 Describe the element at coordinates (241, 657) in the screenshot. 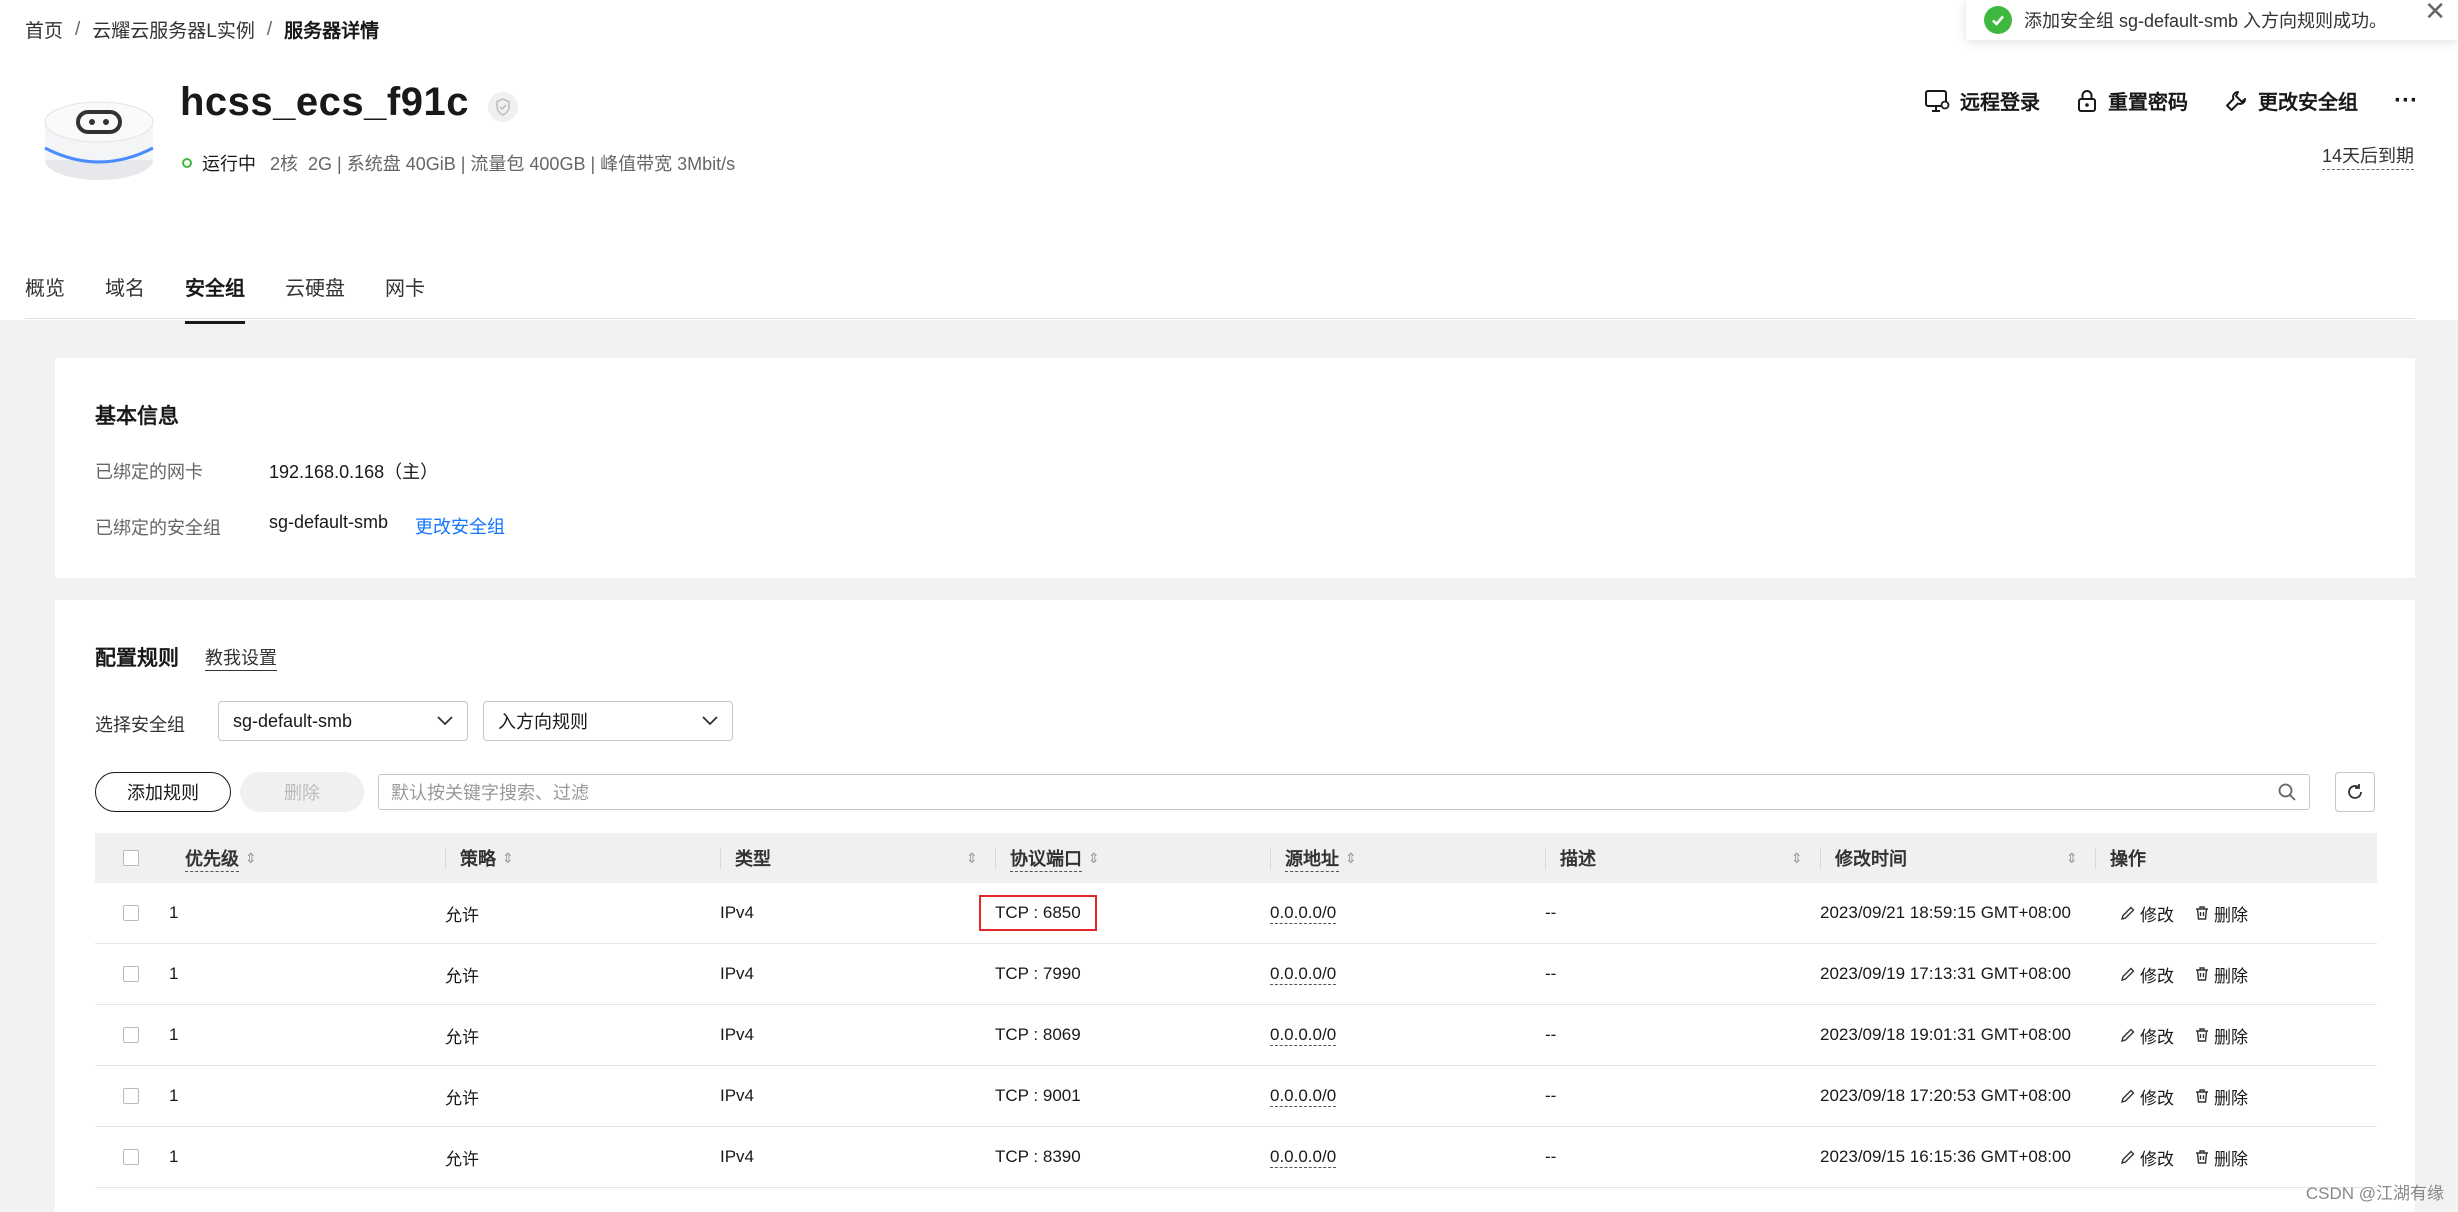

I see `teach-link: 教我设置` at that location.